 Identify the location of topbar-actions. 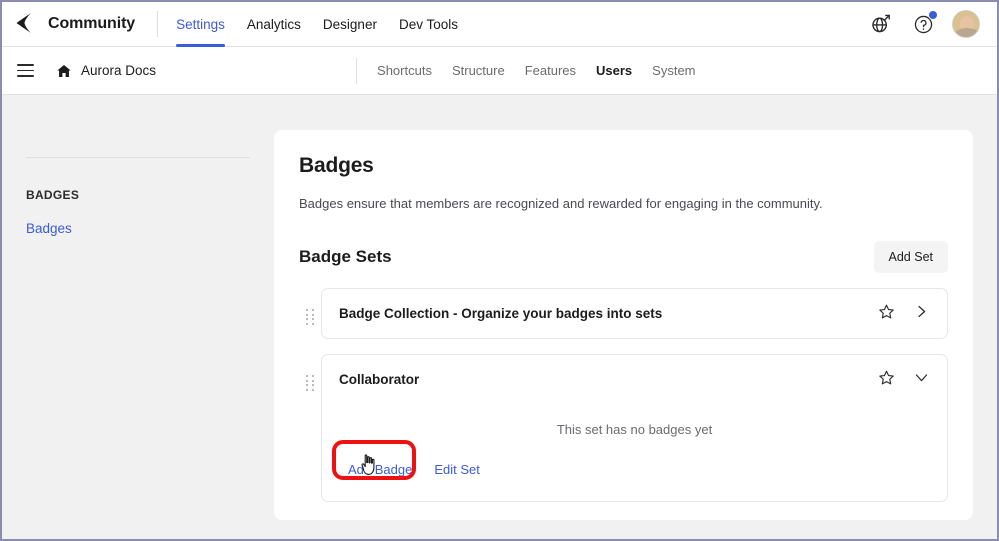
(932, 24).